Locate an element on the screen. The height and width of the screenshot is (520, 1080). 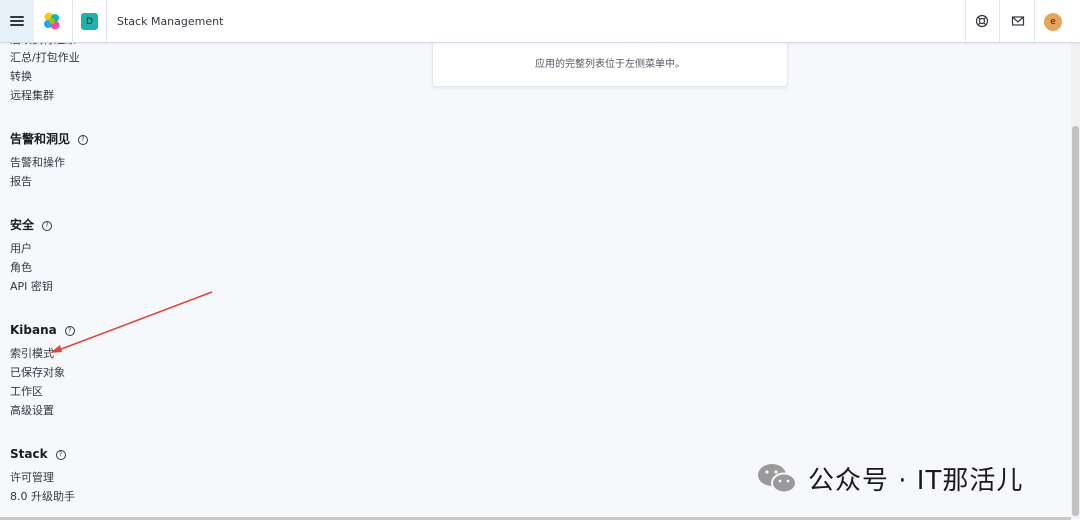
watermark-text: 公众号 · IT那活儿 is located at coordinates (916, 481).